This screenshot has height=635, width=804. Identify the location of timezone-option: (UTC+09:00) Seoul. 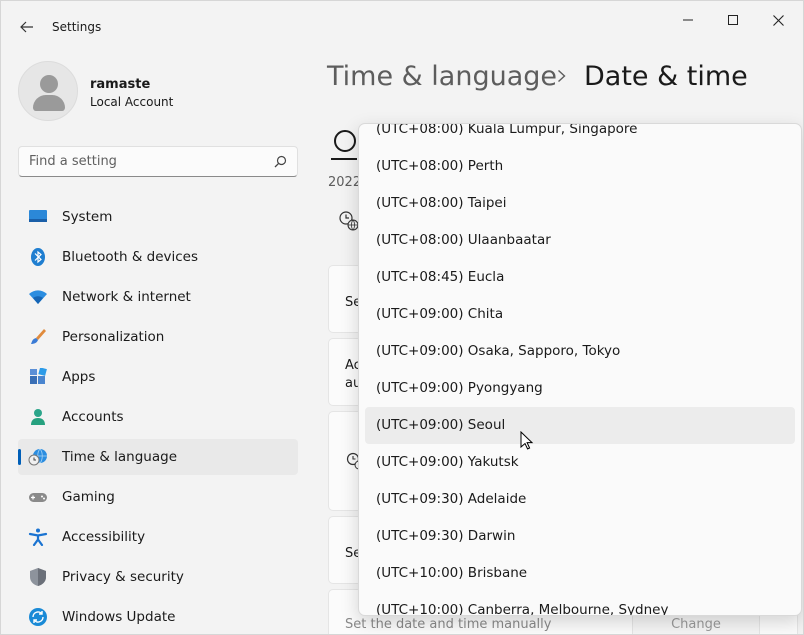
(580, 425).